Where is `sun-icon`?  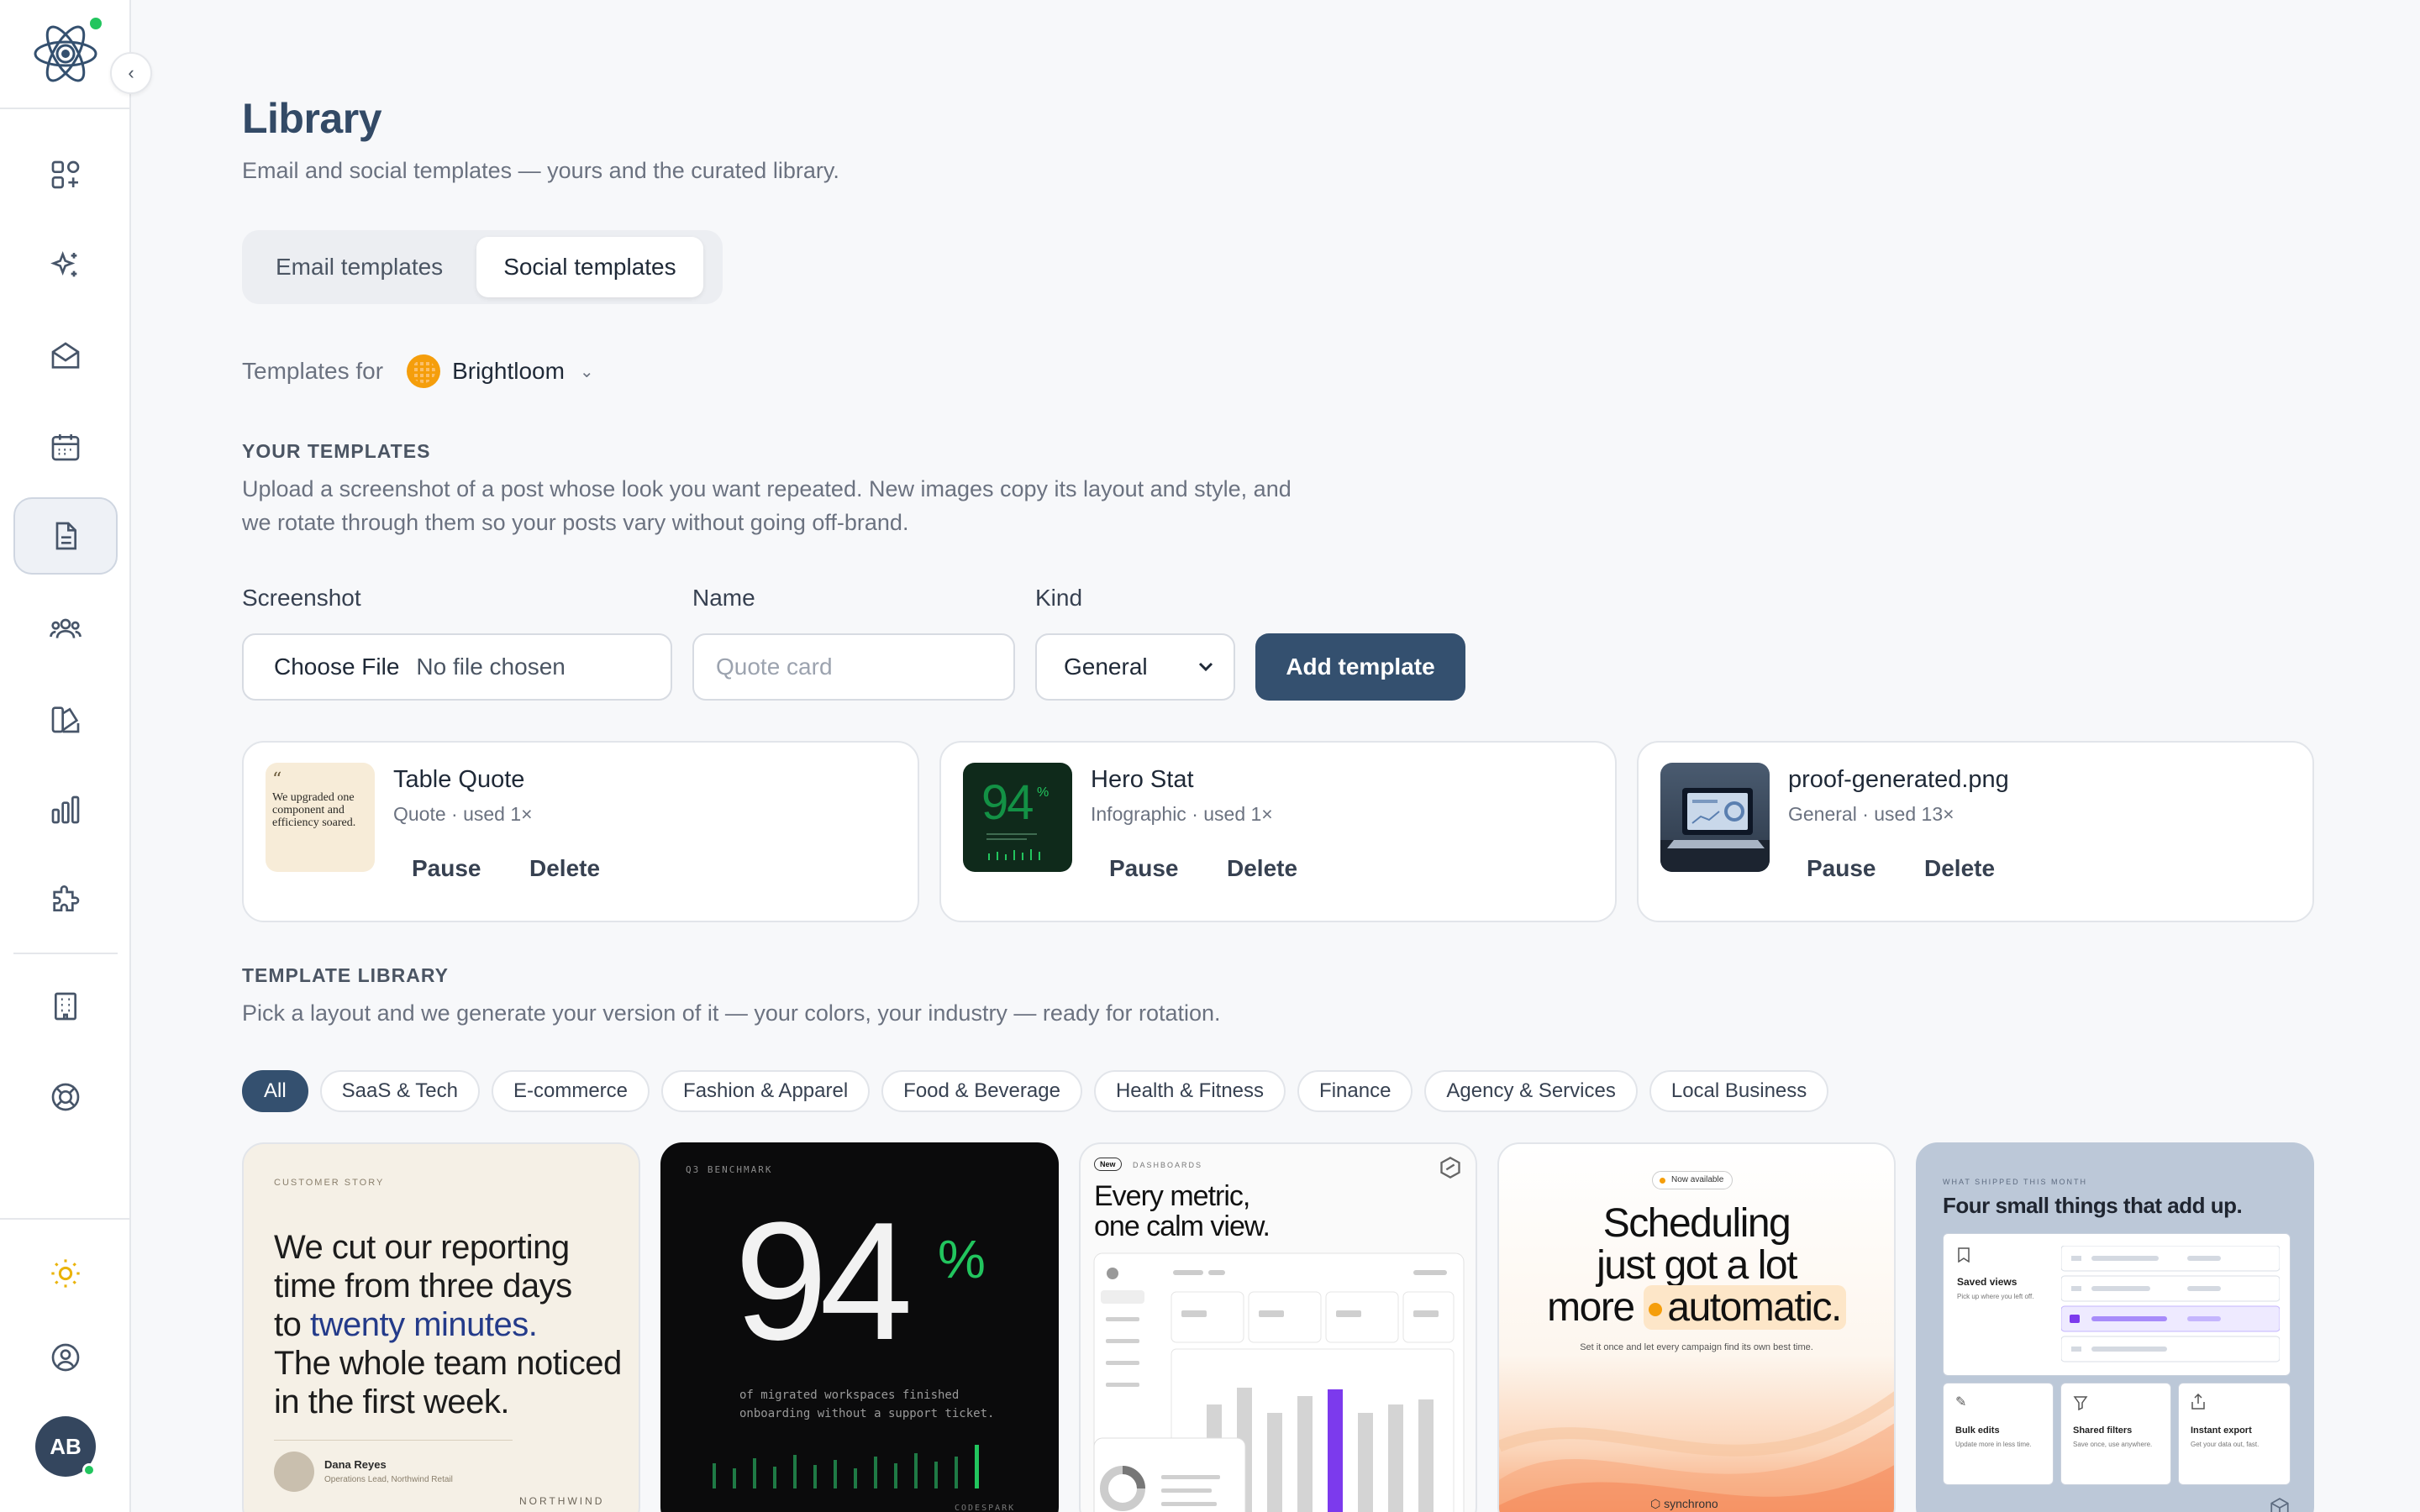
sun-icon is located at coordinates (65, 1273).